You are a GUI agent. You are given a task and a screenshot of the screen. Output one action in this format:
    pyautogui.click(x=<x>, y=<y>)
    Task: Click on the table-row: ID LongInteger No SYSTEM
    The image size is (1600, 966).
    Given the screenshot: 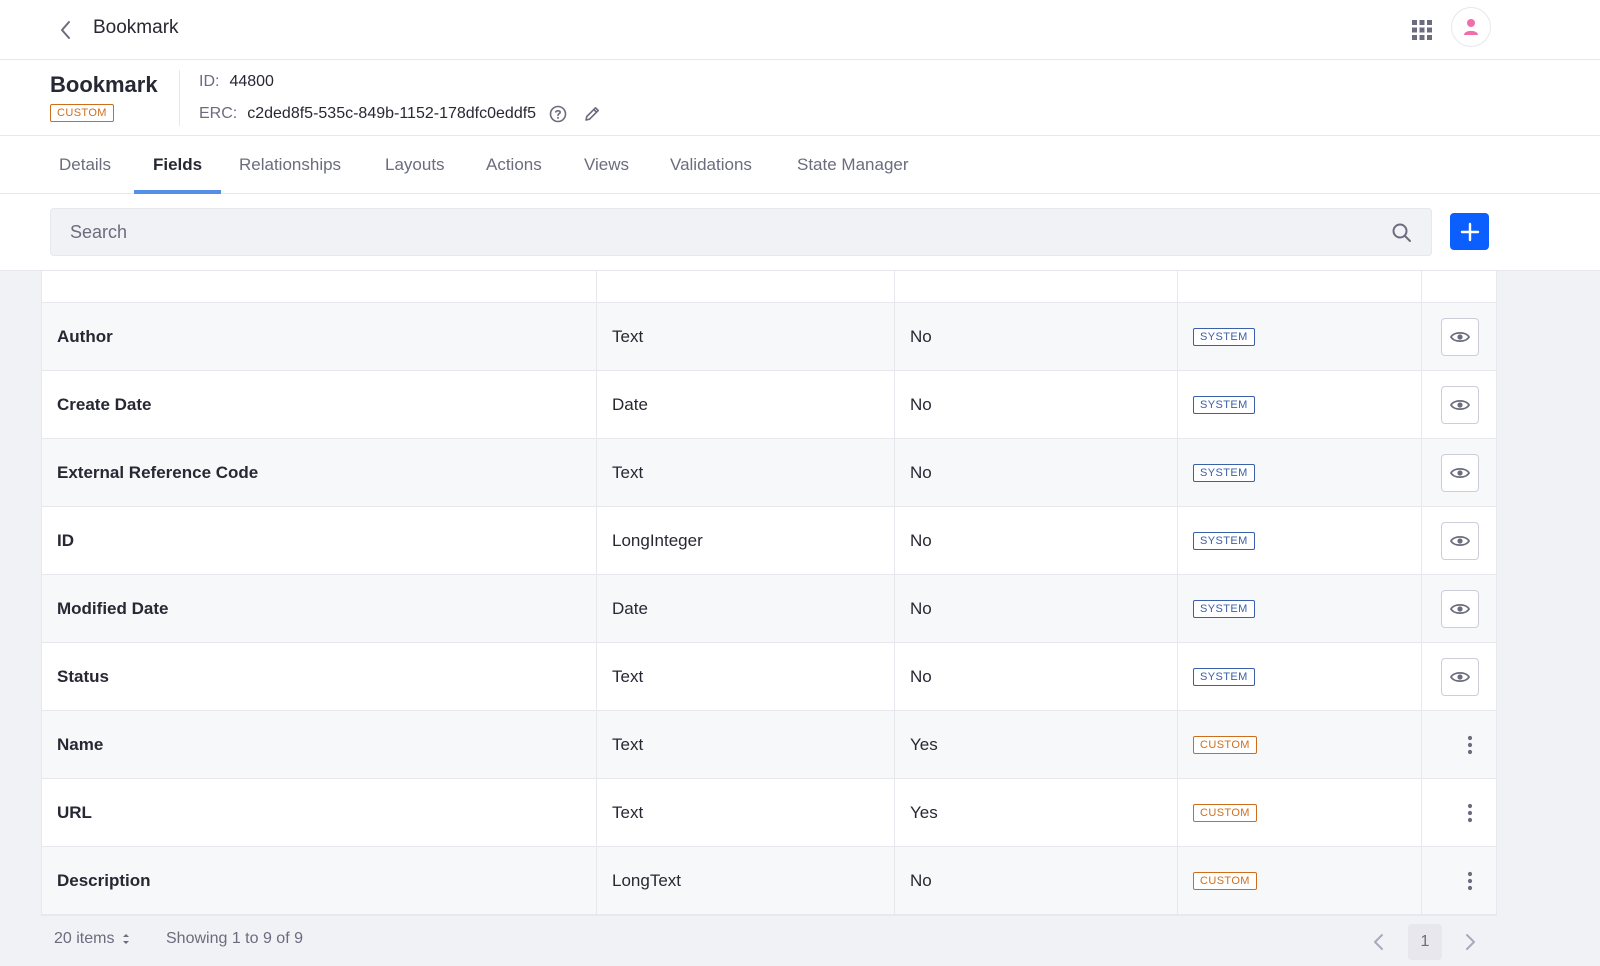 What is the action you would take?
    pyautogui.click(x=769, y=541)
    